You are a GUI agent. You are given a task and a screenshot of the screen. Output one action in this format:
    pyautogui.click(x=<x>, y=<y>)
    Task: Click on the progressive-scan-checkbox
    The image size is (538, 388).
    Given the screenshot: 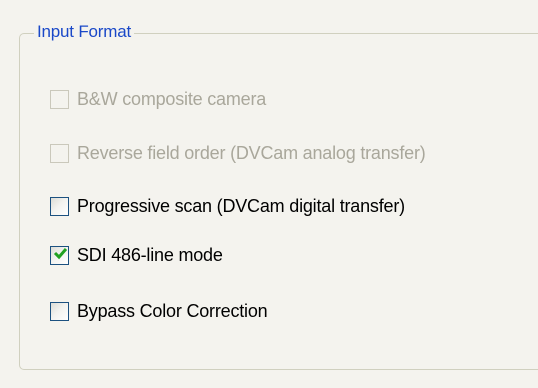 What is the action you would take?
    pyautogui.click(x=59, y=206)
    